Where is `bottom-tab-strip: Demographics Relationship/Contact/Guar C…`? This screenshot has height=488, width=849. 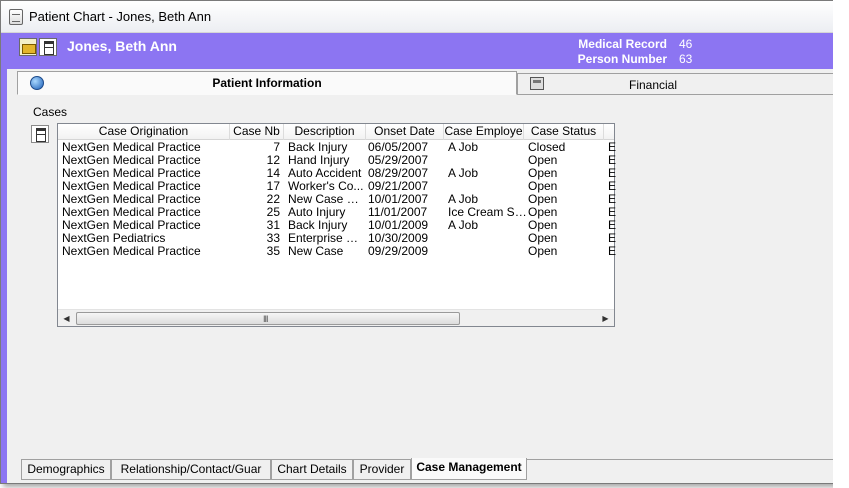
bottom-tab-strip: Demographics Relationship/Contact/Guar C… is located at coordinates (428, 469).